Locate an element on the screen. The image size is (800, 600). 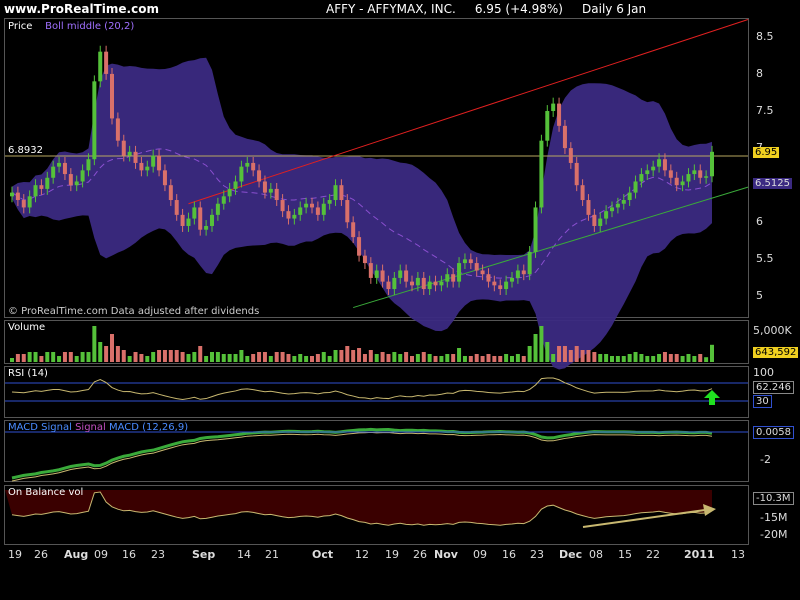
obv-tick-15m: -15M is located at coordinates (774, 517).